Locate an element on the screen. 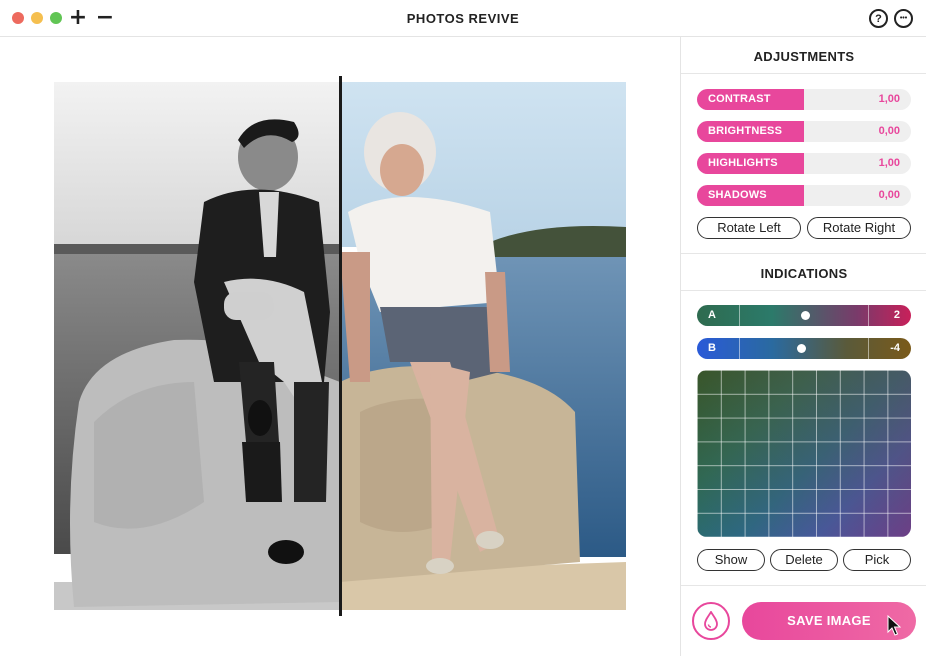 Image resolution: width=926 pixels, height=656 pixels. slider-label: SHADOWS is located at coordinates (737, 195).